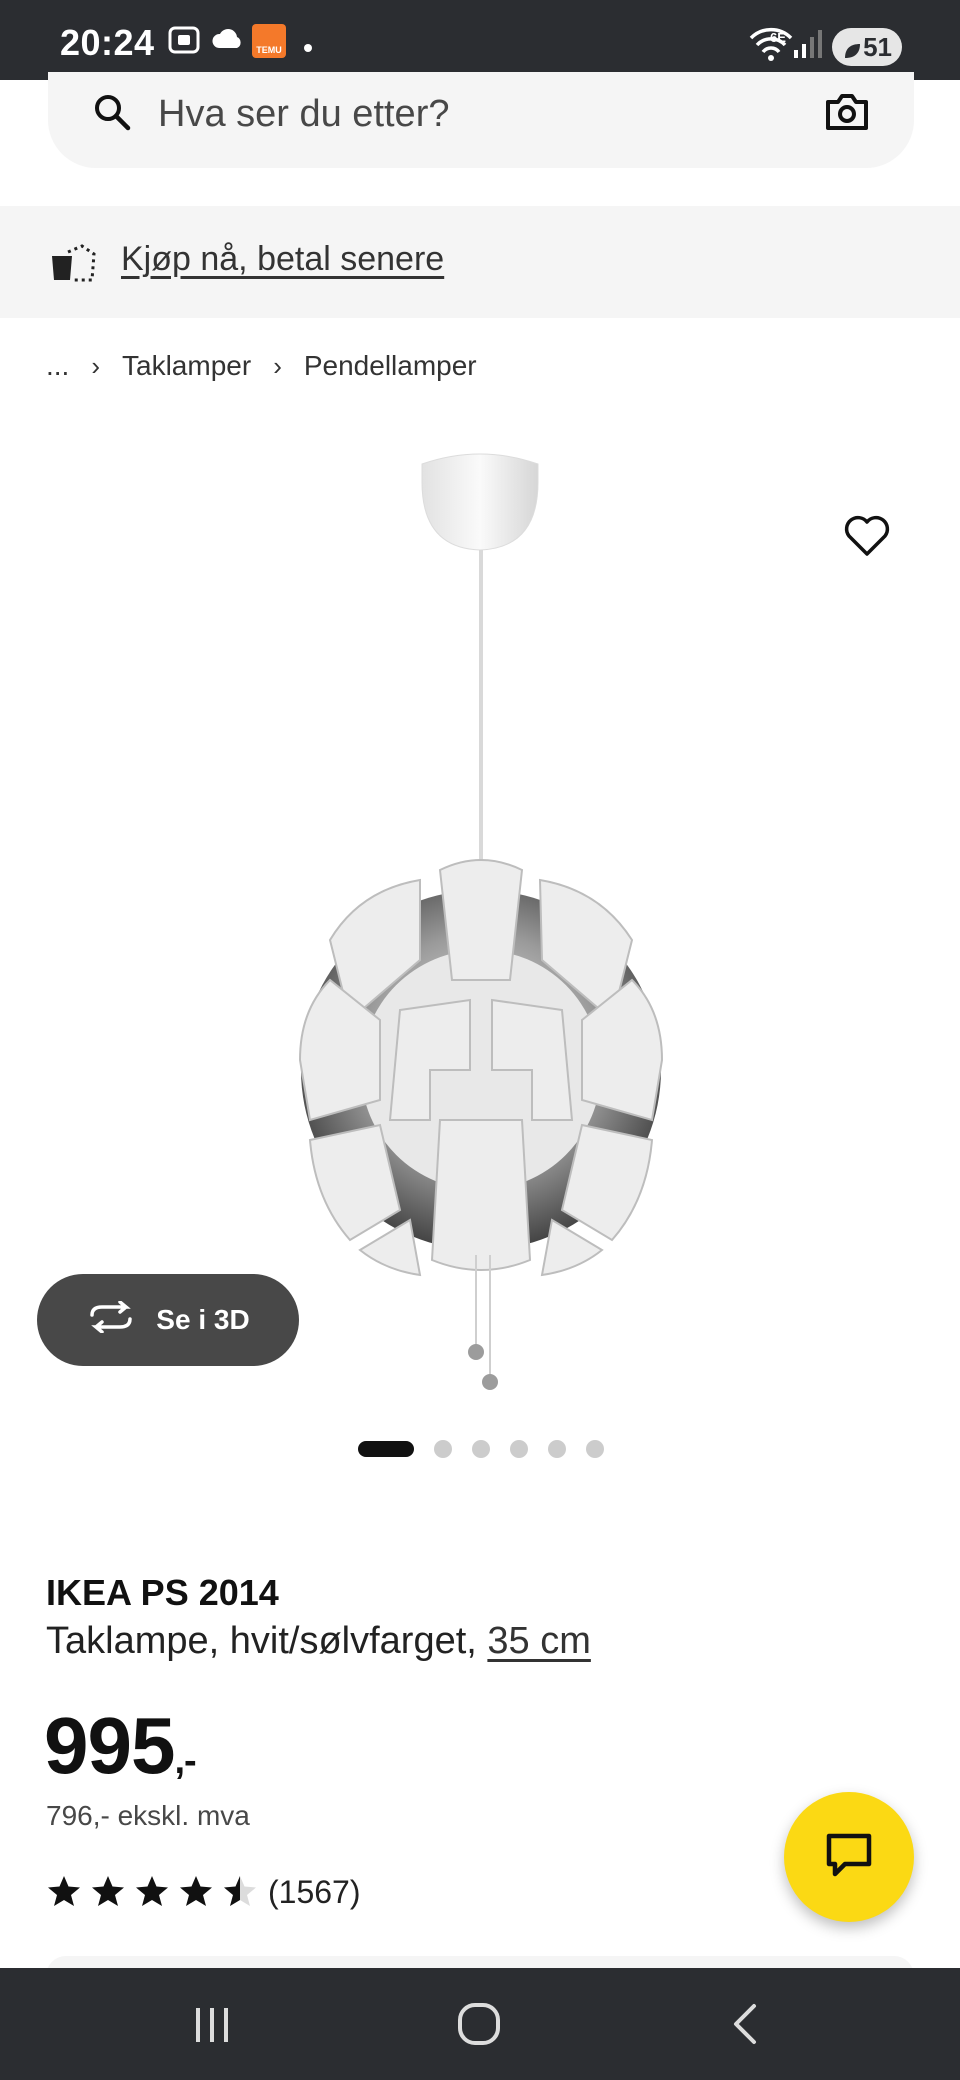  I want to click on status-bar: 20:24 TEMU 6E 51, so click(480, 40).